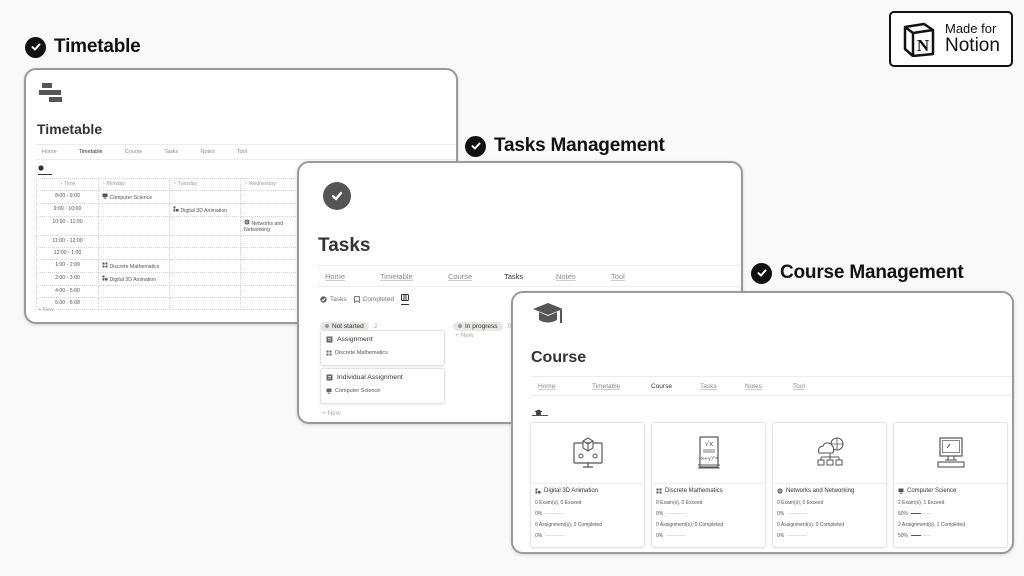 Image resolution: width=1024 pixels, height=576 pixels. Describe the element at coordinates (45, 170) in the screenshot. I see `view-tab-table` at that location.